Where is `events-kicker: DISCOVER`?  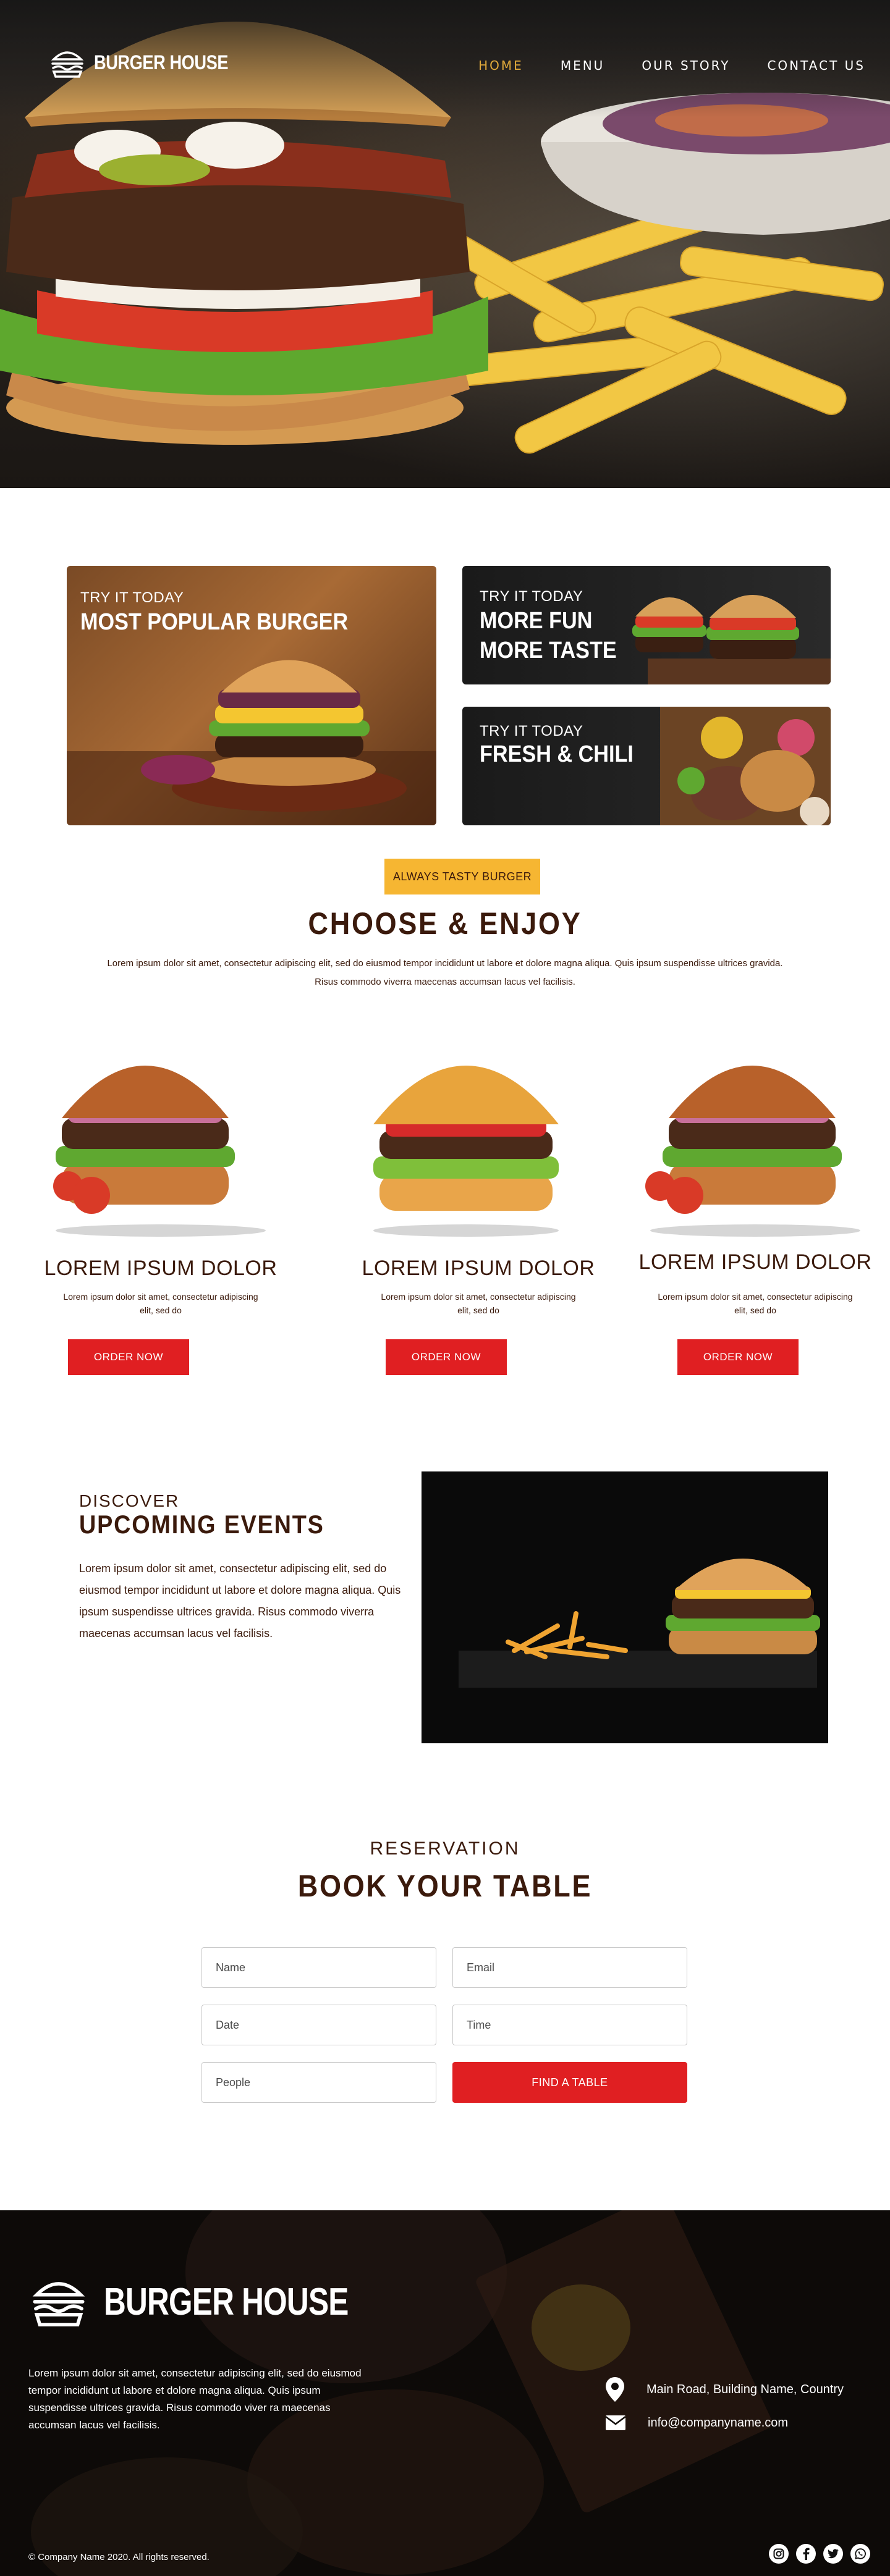
events-kicker: DISCOVER is located at coordinates (129, 1500).